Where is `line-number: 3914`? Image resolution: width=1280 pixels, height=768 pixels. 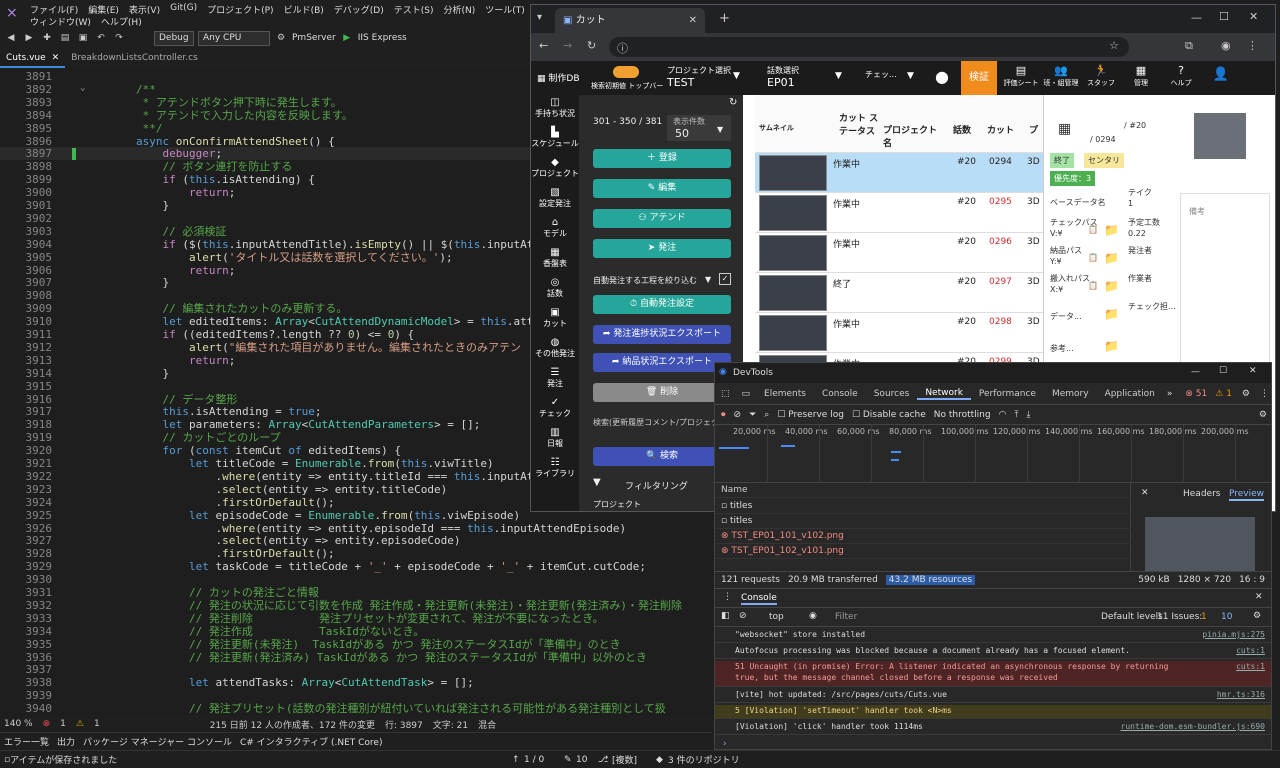
line-number: 3914 is located at coordinates (35, 373).